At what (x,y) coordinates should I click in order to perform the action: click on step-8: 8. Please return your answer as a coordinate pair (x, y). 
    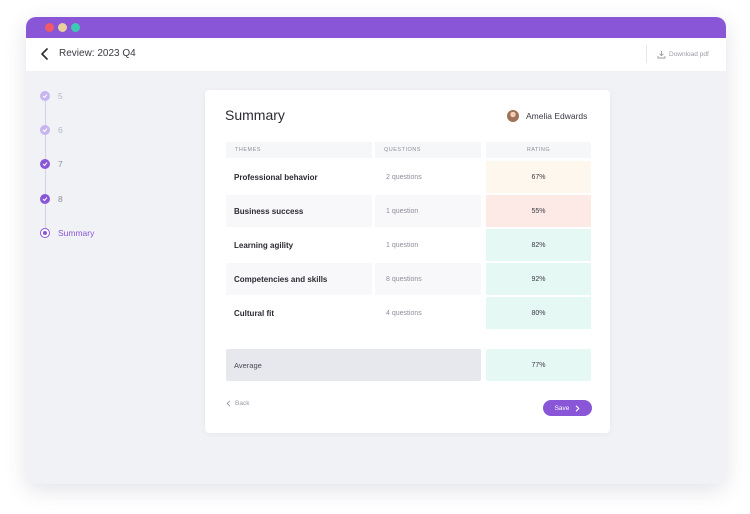
    Looking at the image, I should click on (51, 199).